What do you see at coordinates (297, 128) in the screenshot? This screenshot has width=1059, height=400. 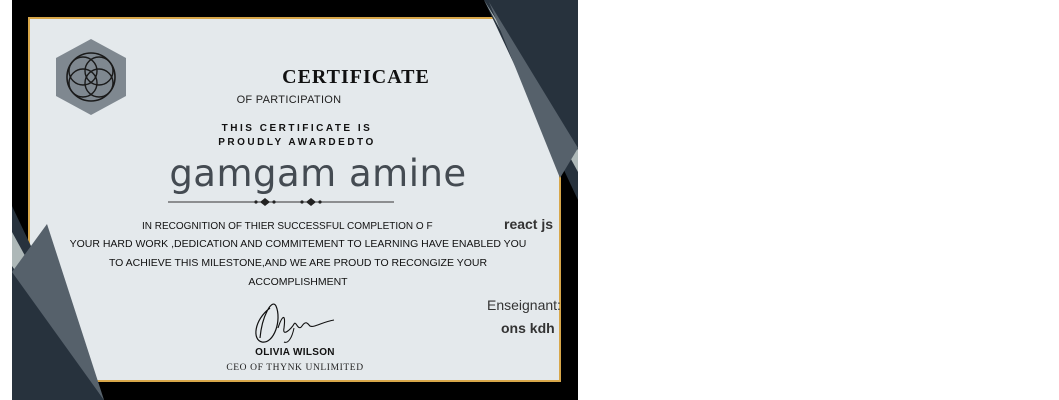 I see `awarded-line-1: THIS CERTIFICATE IS` at bounding box center [297, 128].